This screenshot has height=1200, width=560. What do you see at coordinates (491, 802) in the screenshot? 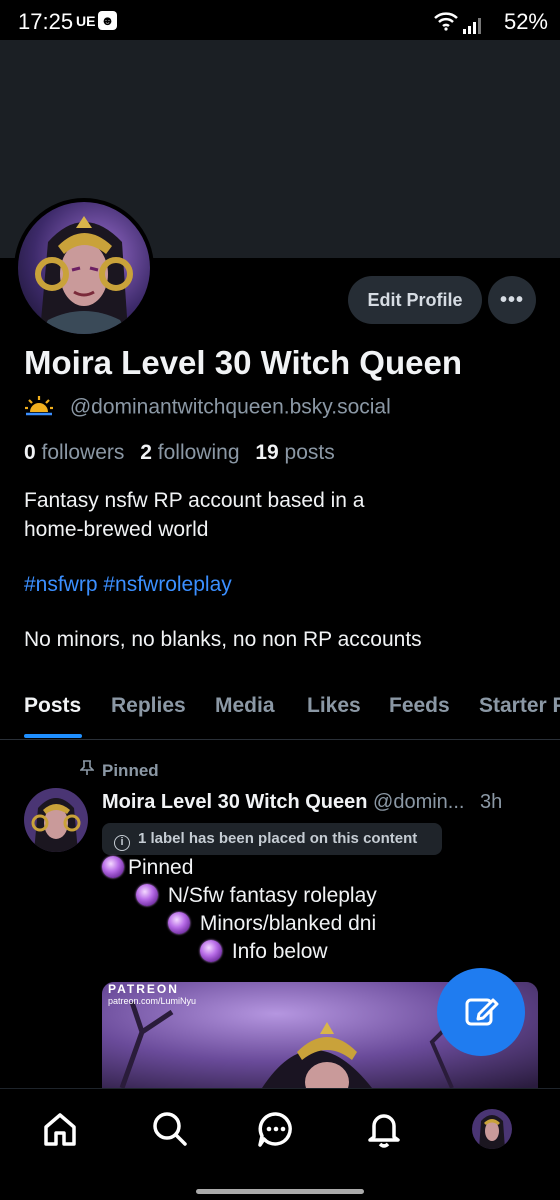
I see `post-time: 3h` at bounding box center [491, 802].